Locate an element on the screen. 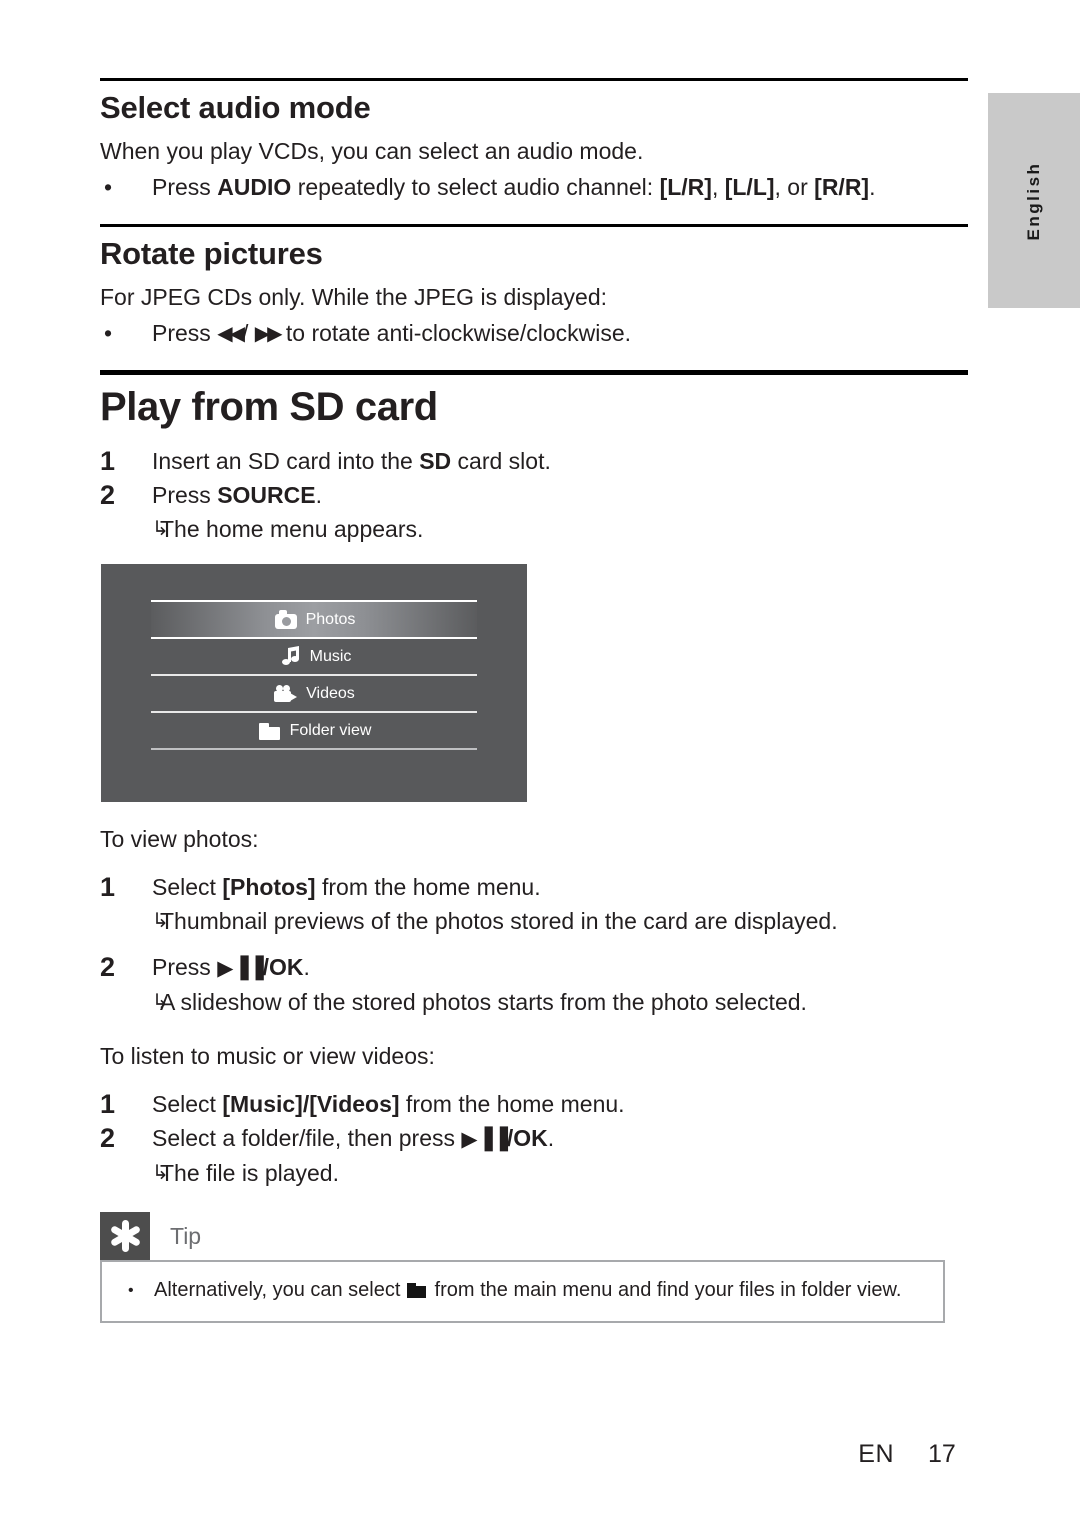  substep-home-menu-appears: ↳ The home menu appears. is located at coordinates (534, 529).